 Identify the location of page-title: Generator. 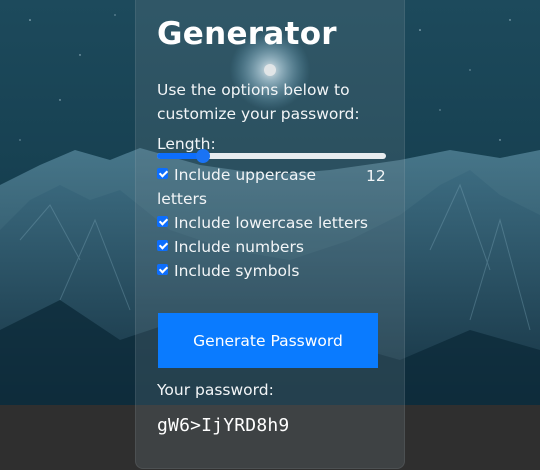
(247, 34).